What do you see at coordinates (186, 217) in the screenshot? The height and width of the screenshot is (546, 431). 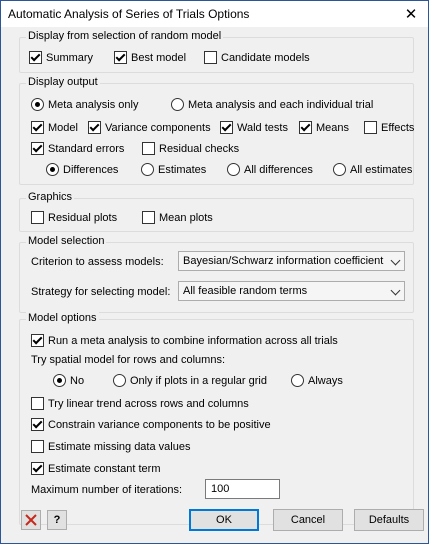 I see `mean-plots-label: Mean plots` at bounding box center [186, 217].